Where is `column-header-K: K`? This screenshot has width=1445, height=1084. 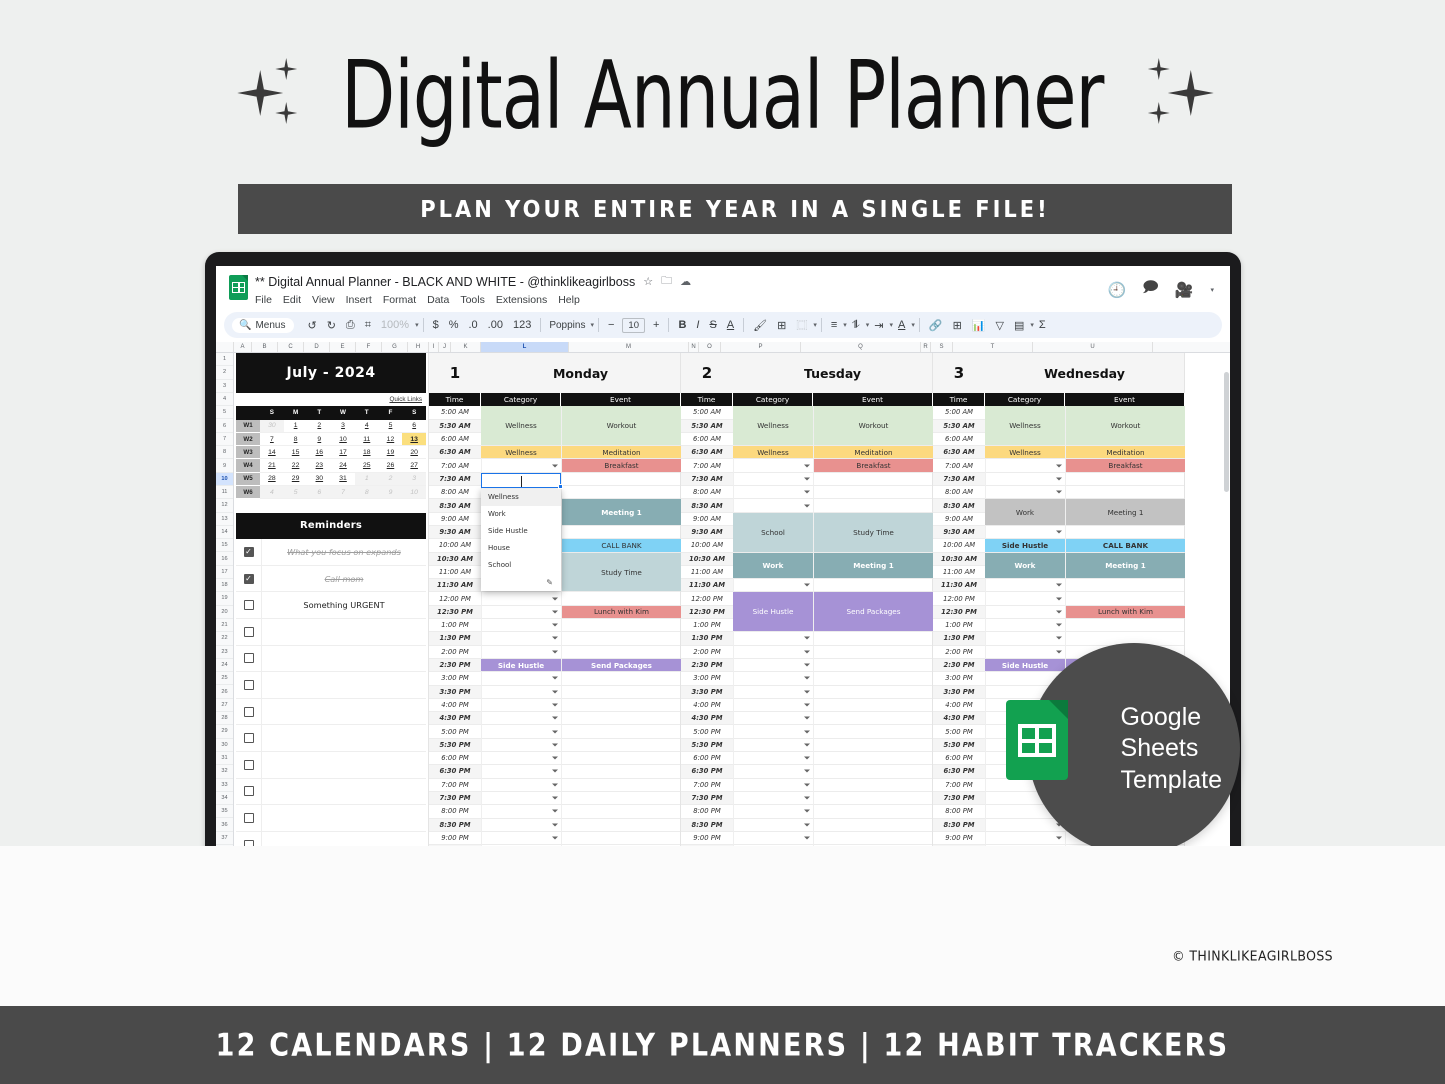 column-header-K: K is located at coordinates (466, 347).